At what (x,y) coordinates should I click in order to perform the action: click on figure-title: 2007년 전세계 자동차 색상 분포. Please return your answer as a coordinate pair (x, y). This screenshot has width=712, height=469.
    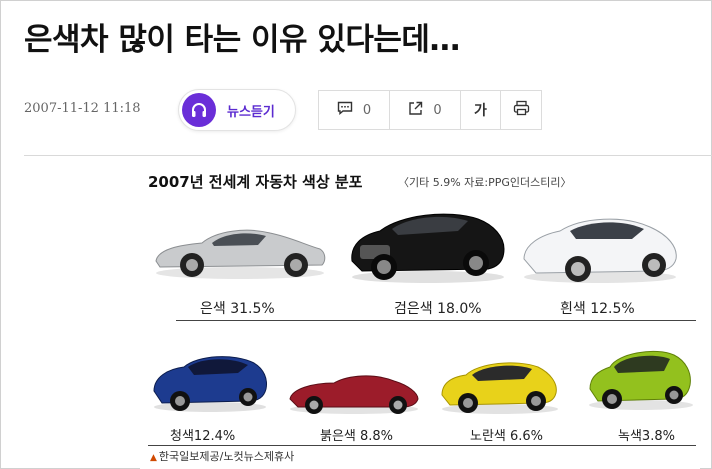
    Looking at the image, I should click on (255, 182).